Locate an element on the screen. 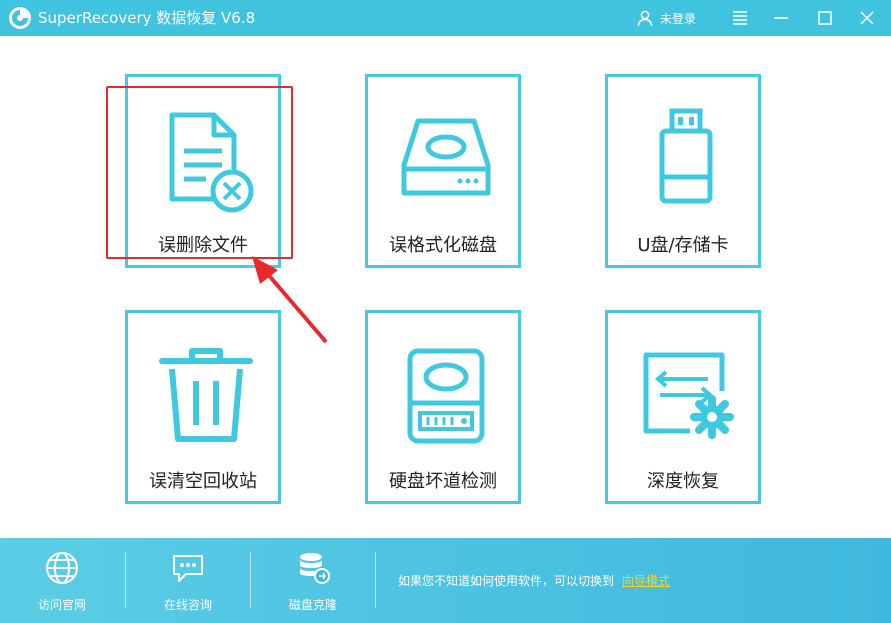  mode-hint: 如果您不知道如何使用软件，可以切换到 向导模式 is located at coordinates (534, 580).